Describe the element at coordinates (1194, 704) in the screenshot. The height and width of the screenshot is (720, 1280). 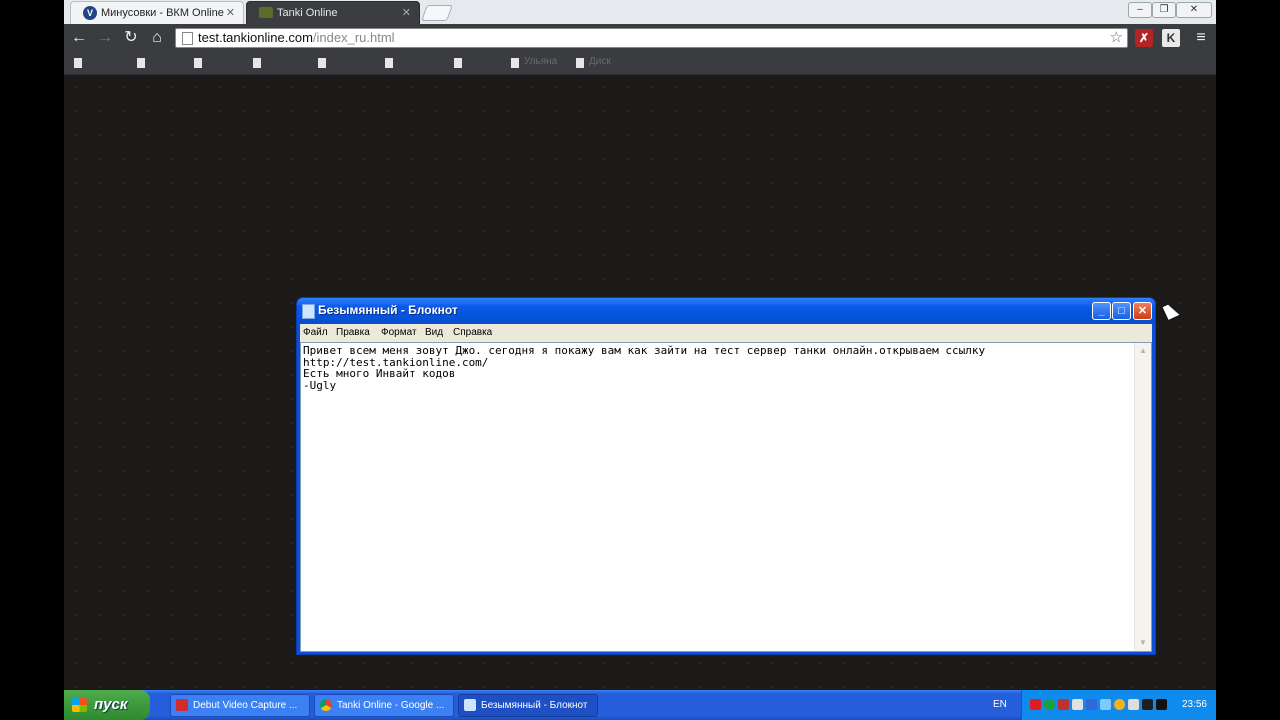
I see `clock: 23:56` at that location.